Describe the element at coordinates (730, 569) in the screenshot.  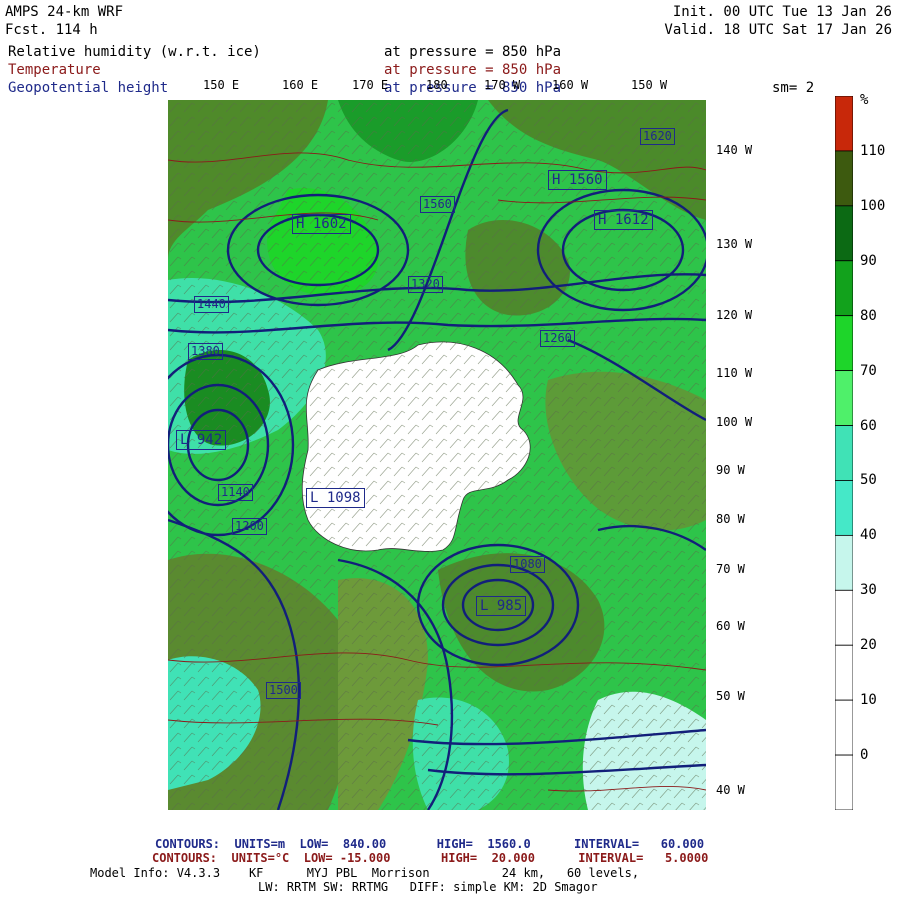
I see `lat-label-70w: 70 W` at that location.